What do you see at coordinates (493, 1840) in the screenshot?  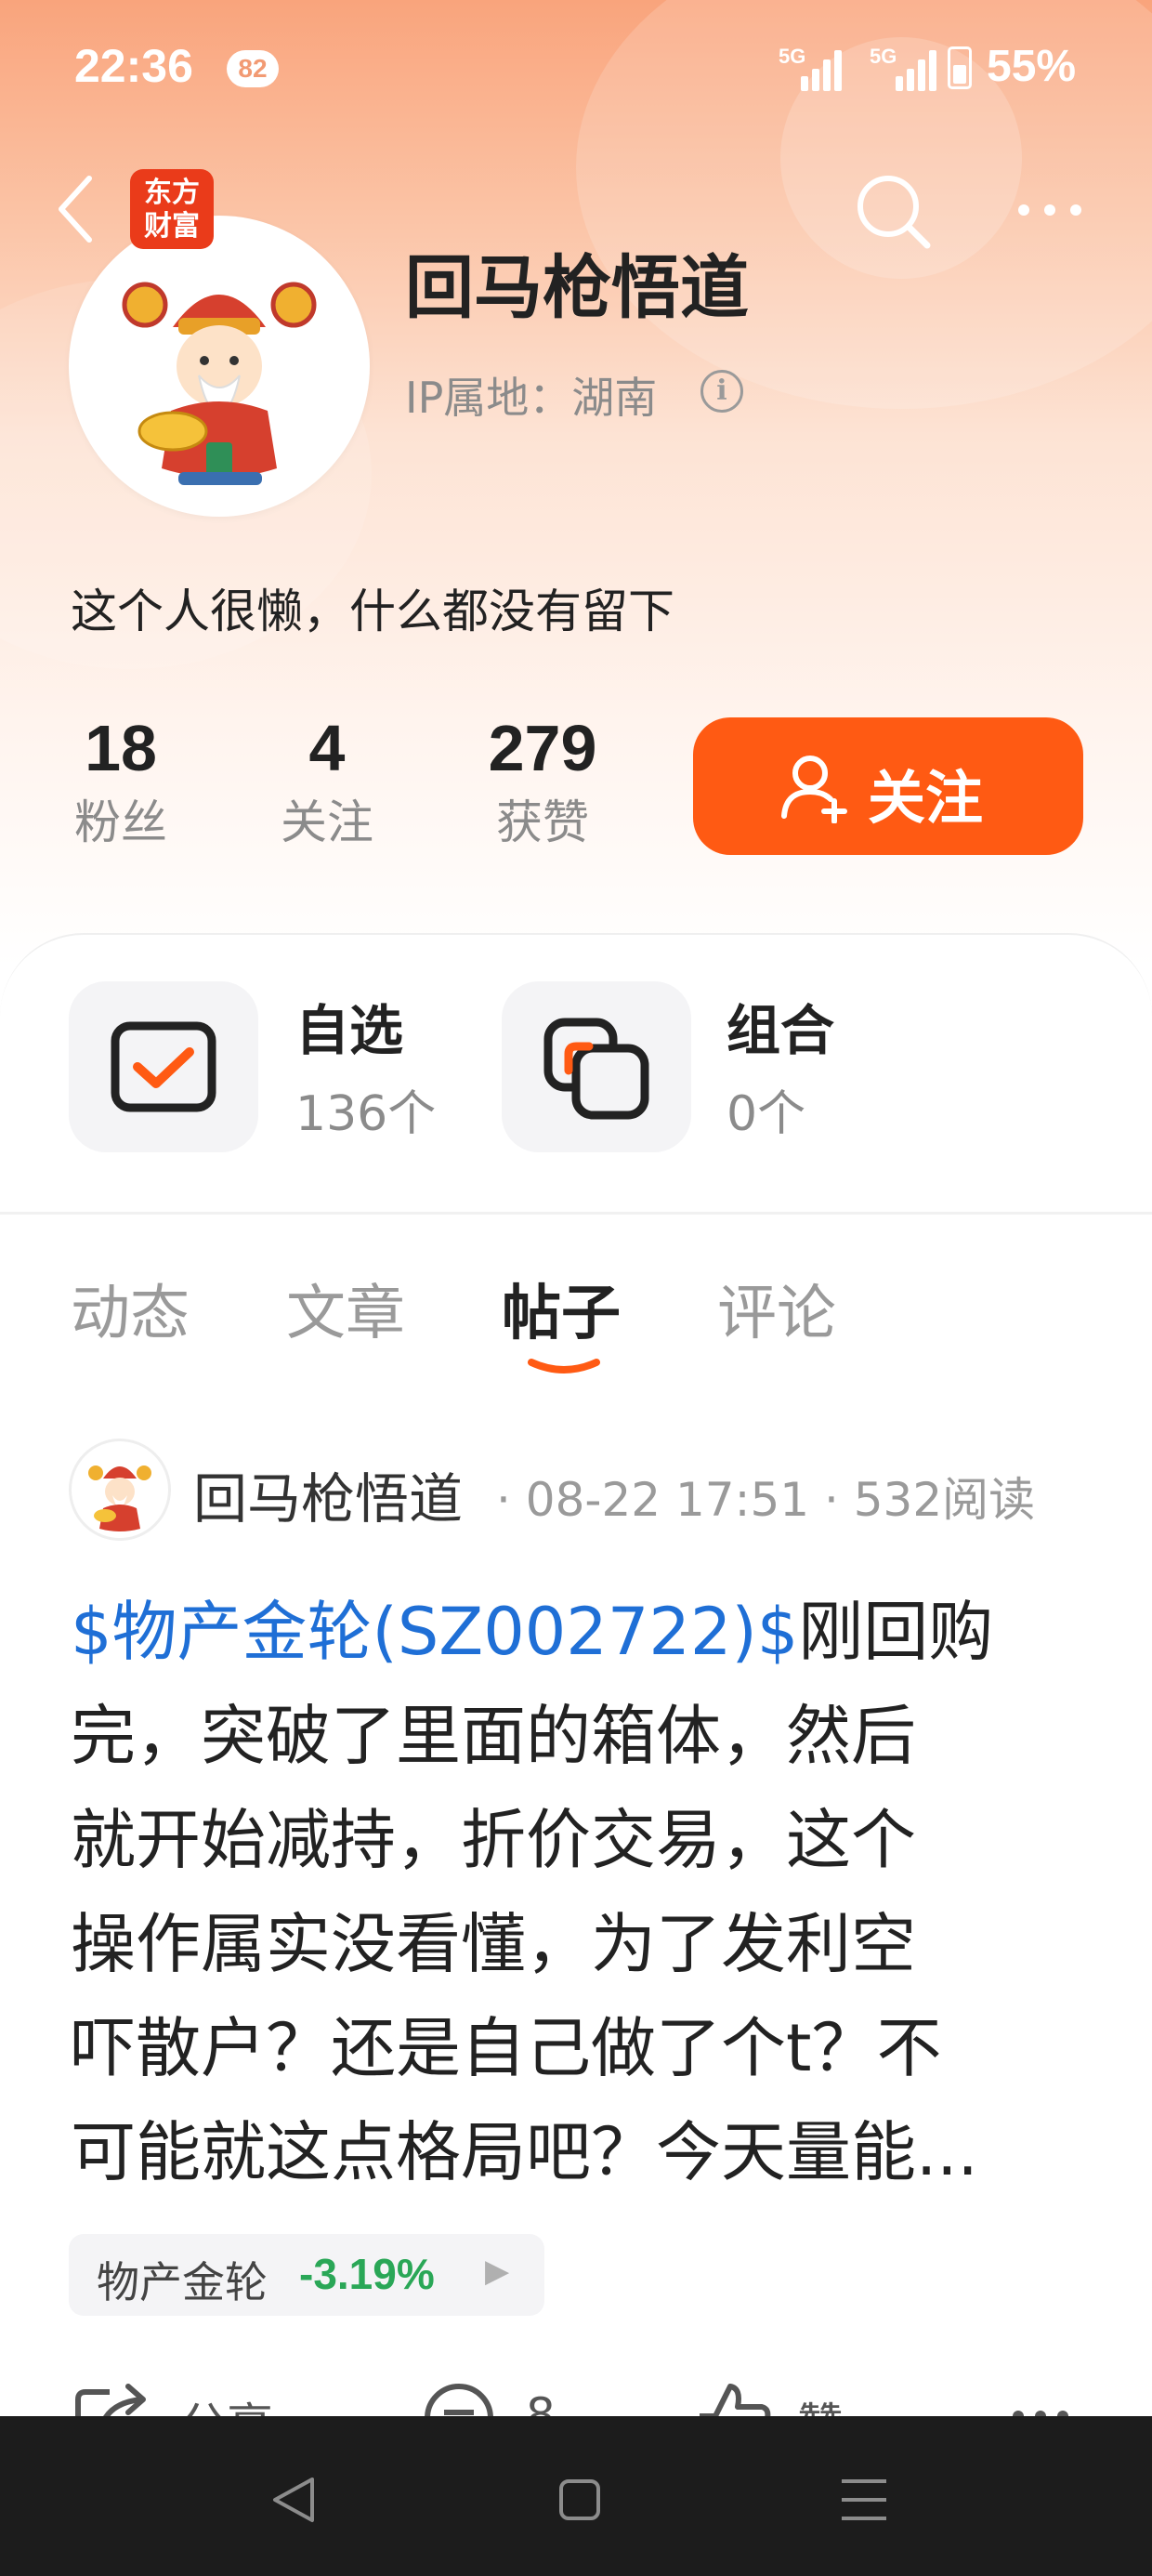 I see `post-line: 就开始减持，折价交易，这个` at bounding box center [493, 1840].